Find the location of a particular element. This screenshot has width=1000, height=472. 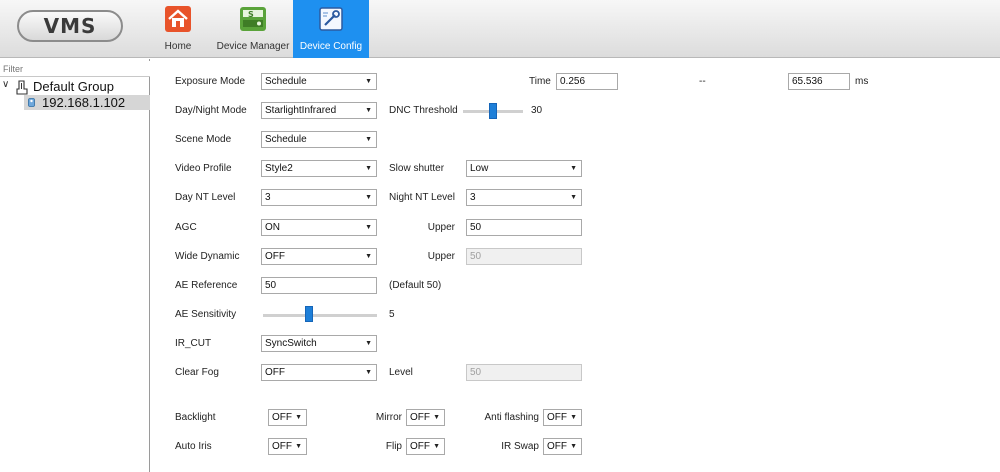

tree-group-default: ∨ Default Group is located at coordinates (75, 87).